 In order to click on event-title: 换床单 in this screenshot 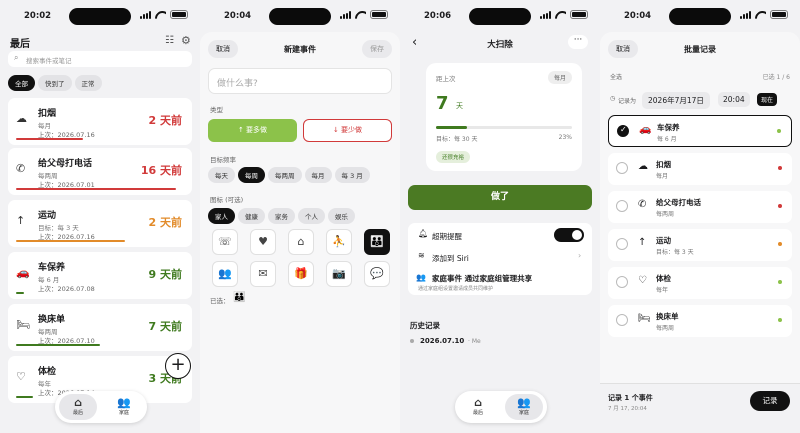, I will do `click(52, 320)`.